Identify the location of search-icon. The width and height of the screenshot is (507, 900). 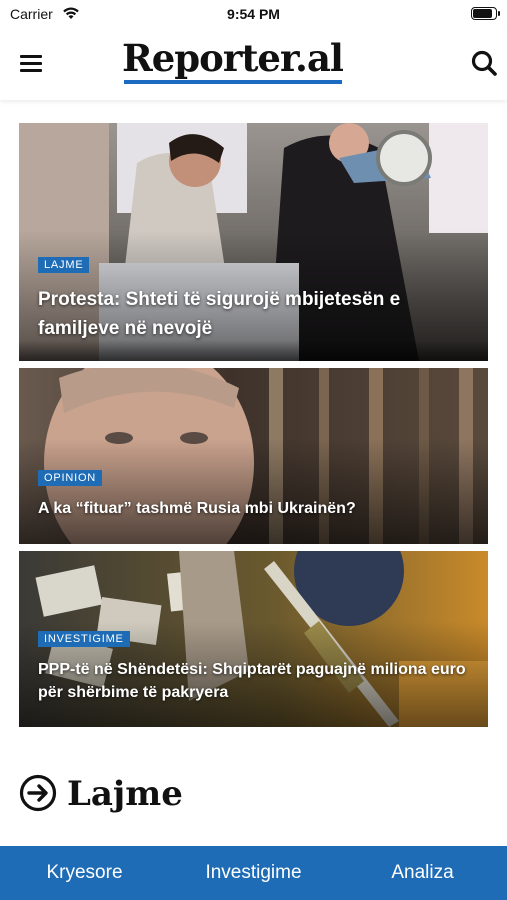
(484, 63).